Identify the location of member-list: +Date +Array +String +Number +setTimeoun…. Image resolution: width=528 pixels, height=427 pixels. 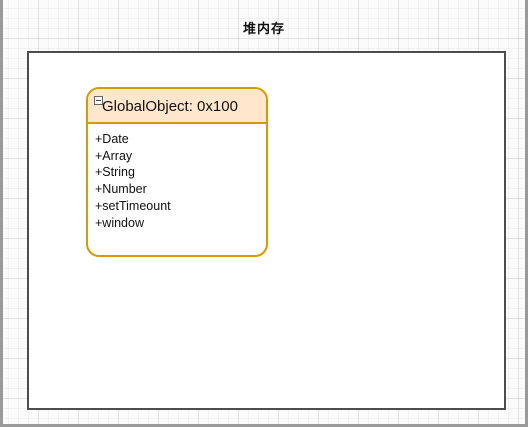
(177, 177).